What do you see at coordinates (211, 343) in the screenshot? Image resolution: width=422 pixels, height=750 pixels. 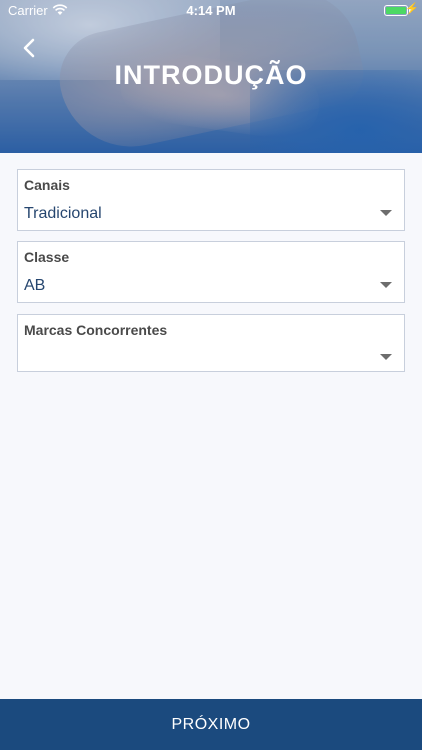 I see `marcas-concorrentes-select: Marcas Concorrentes` at bounding box center [211, 343].